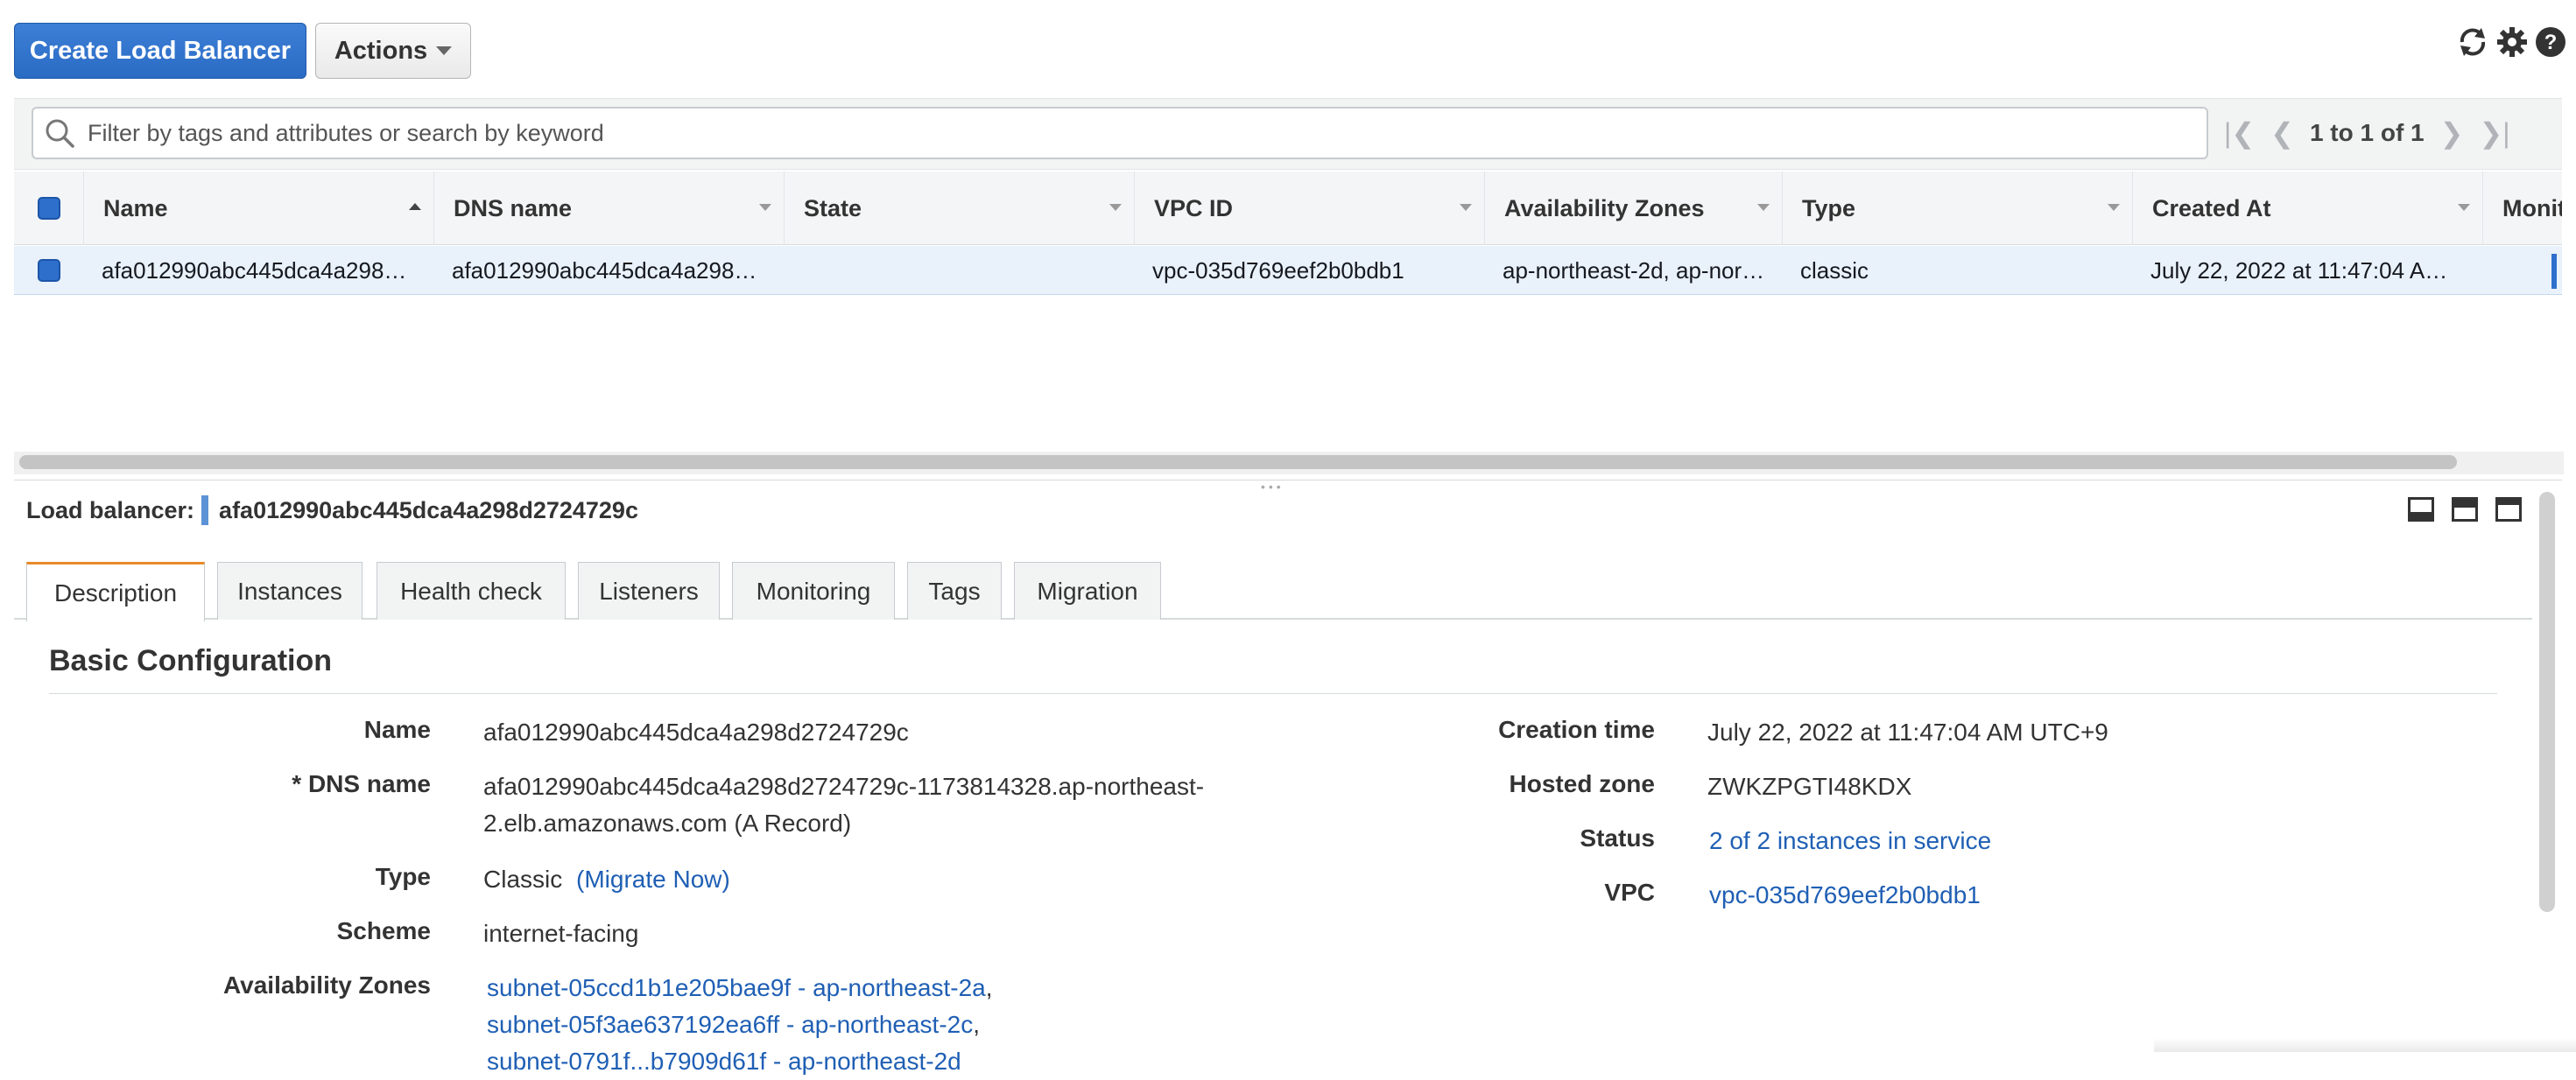 This screenshot has width=2576, height=1080. Describe the element at coordinates (444, 51) in the screenshot. I see `chevron-down-icon` at that location.